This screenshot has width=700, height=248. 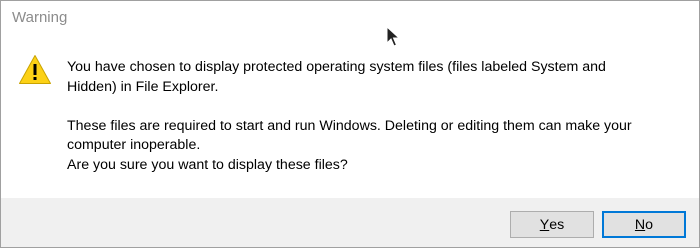 What do you see at coordinates (544, 224) in the screenshot?
I see `yes-mnemonic: Y` at bounding box center [544, 224].